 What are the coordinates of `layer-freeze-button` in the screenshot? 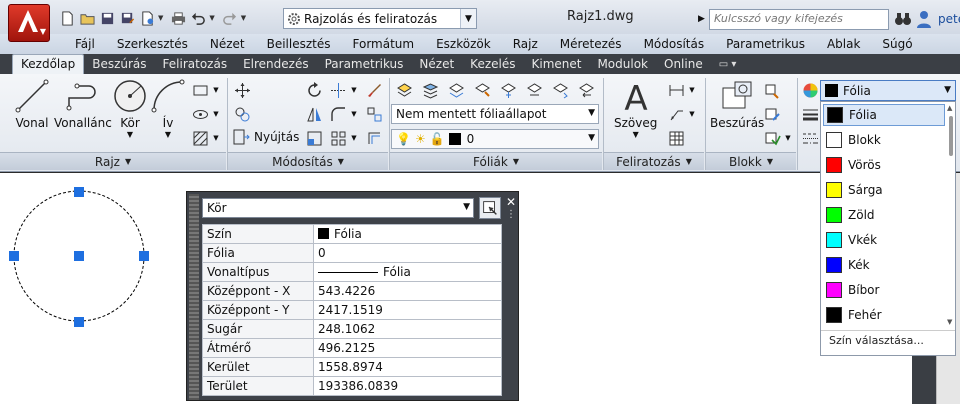 It's located at (508, 90).